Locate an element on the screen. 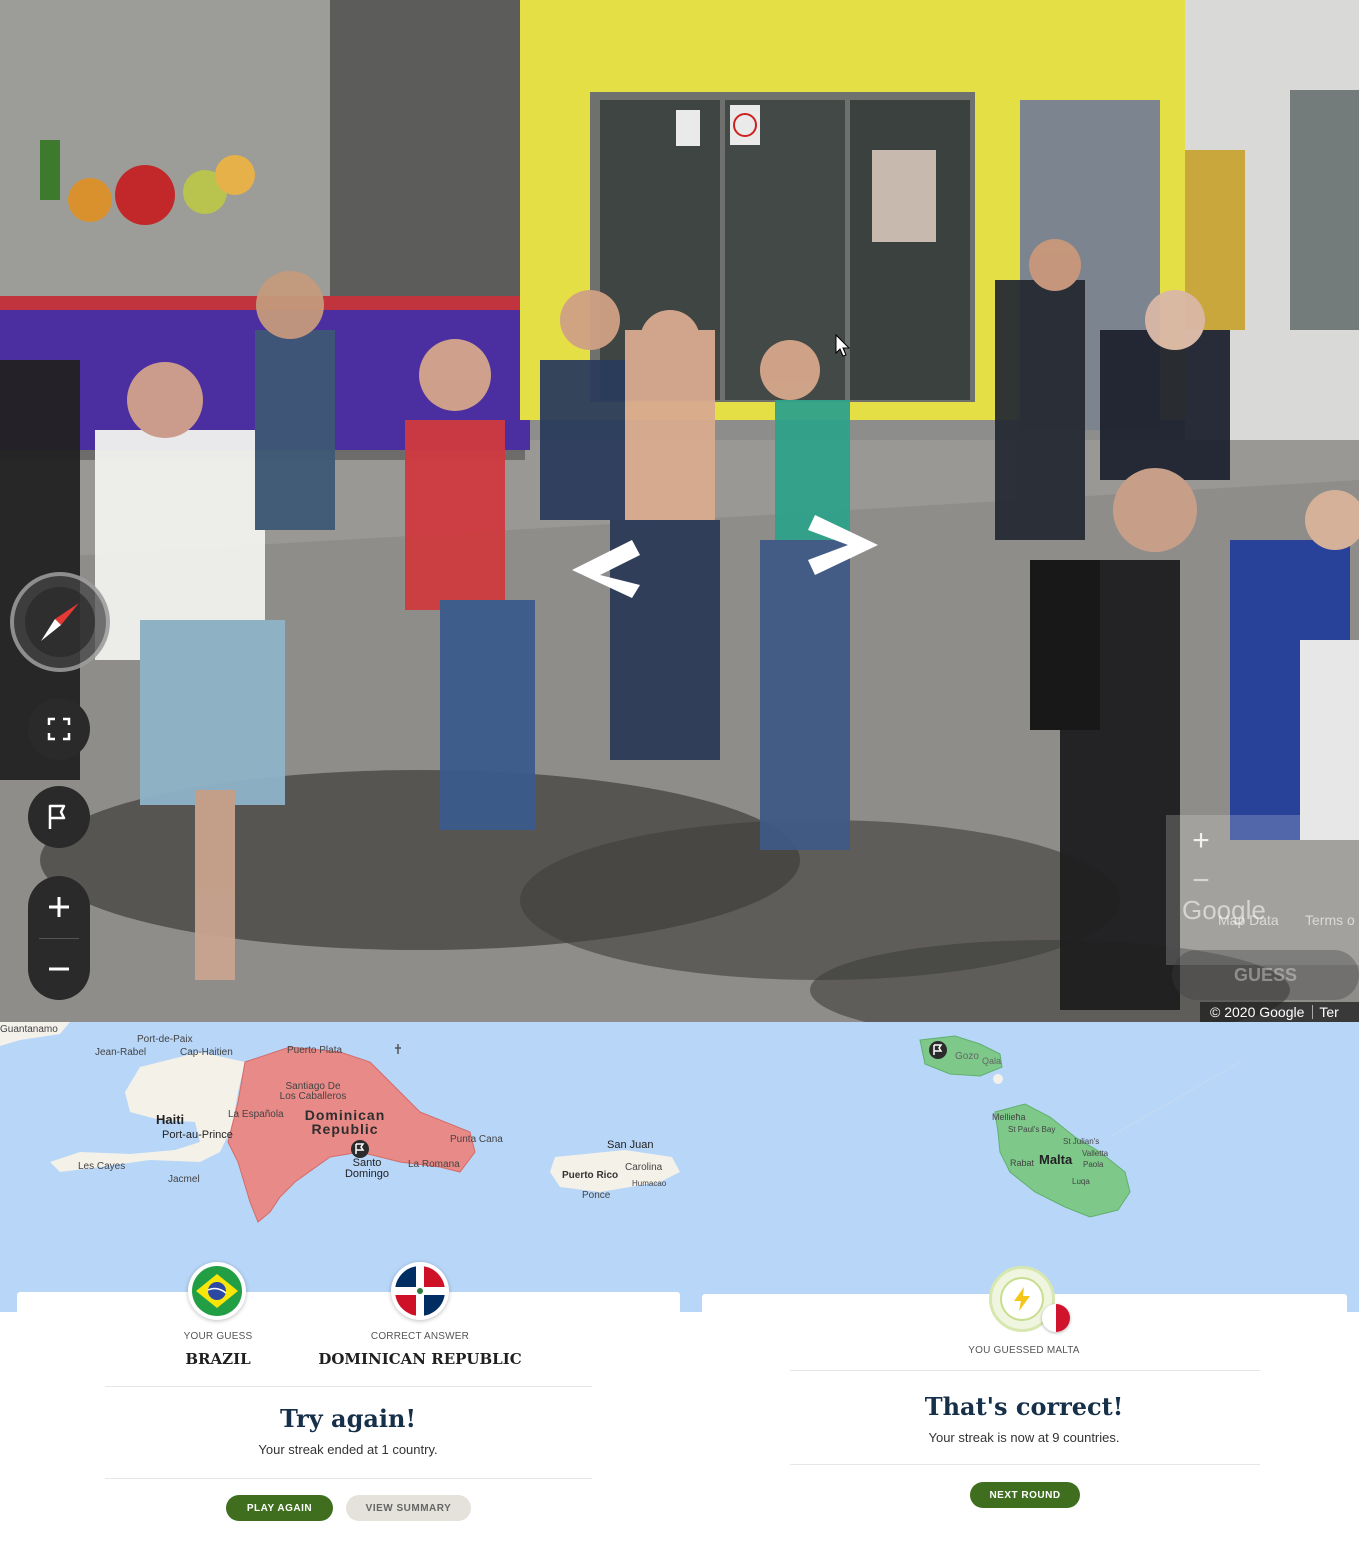  streak-message: Your streak is now at 9 countries. is located at coordinates (1024, 1437).